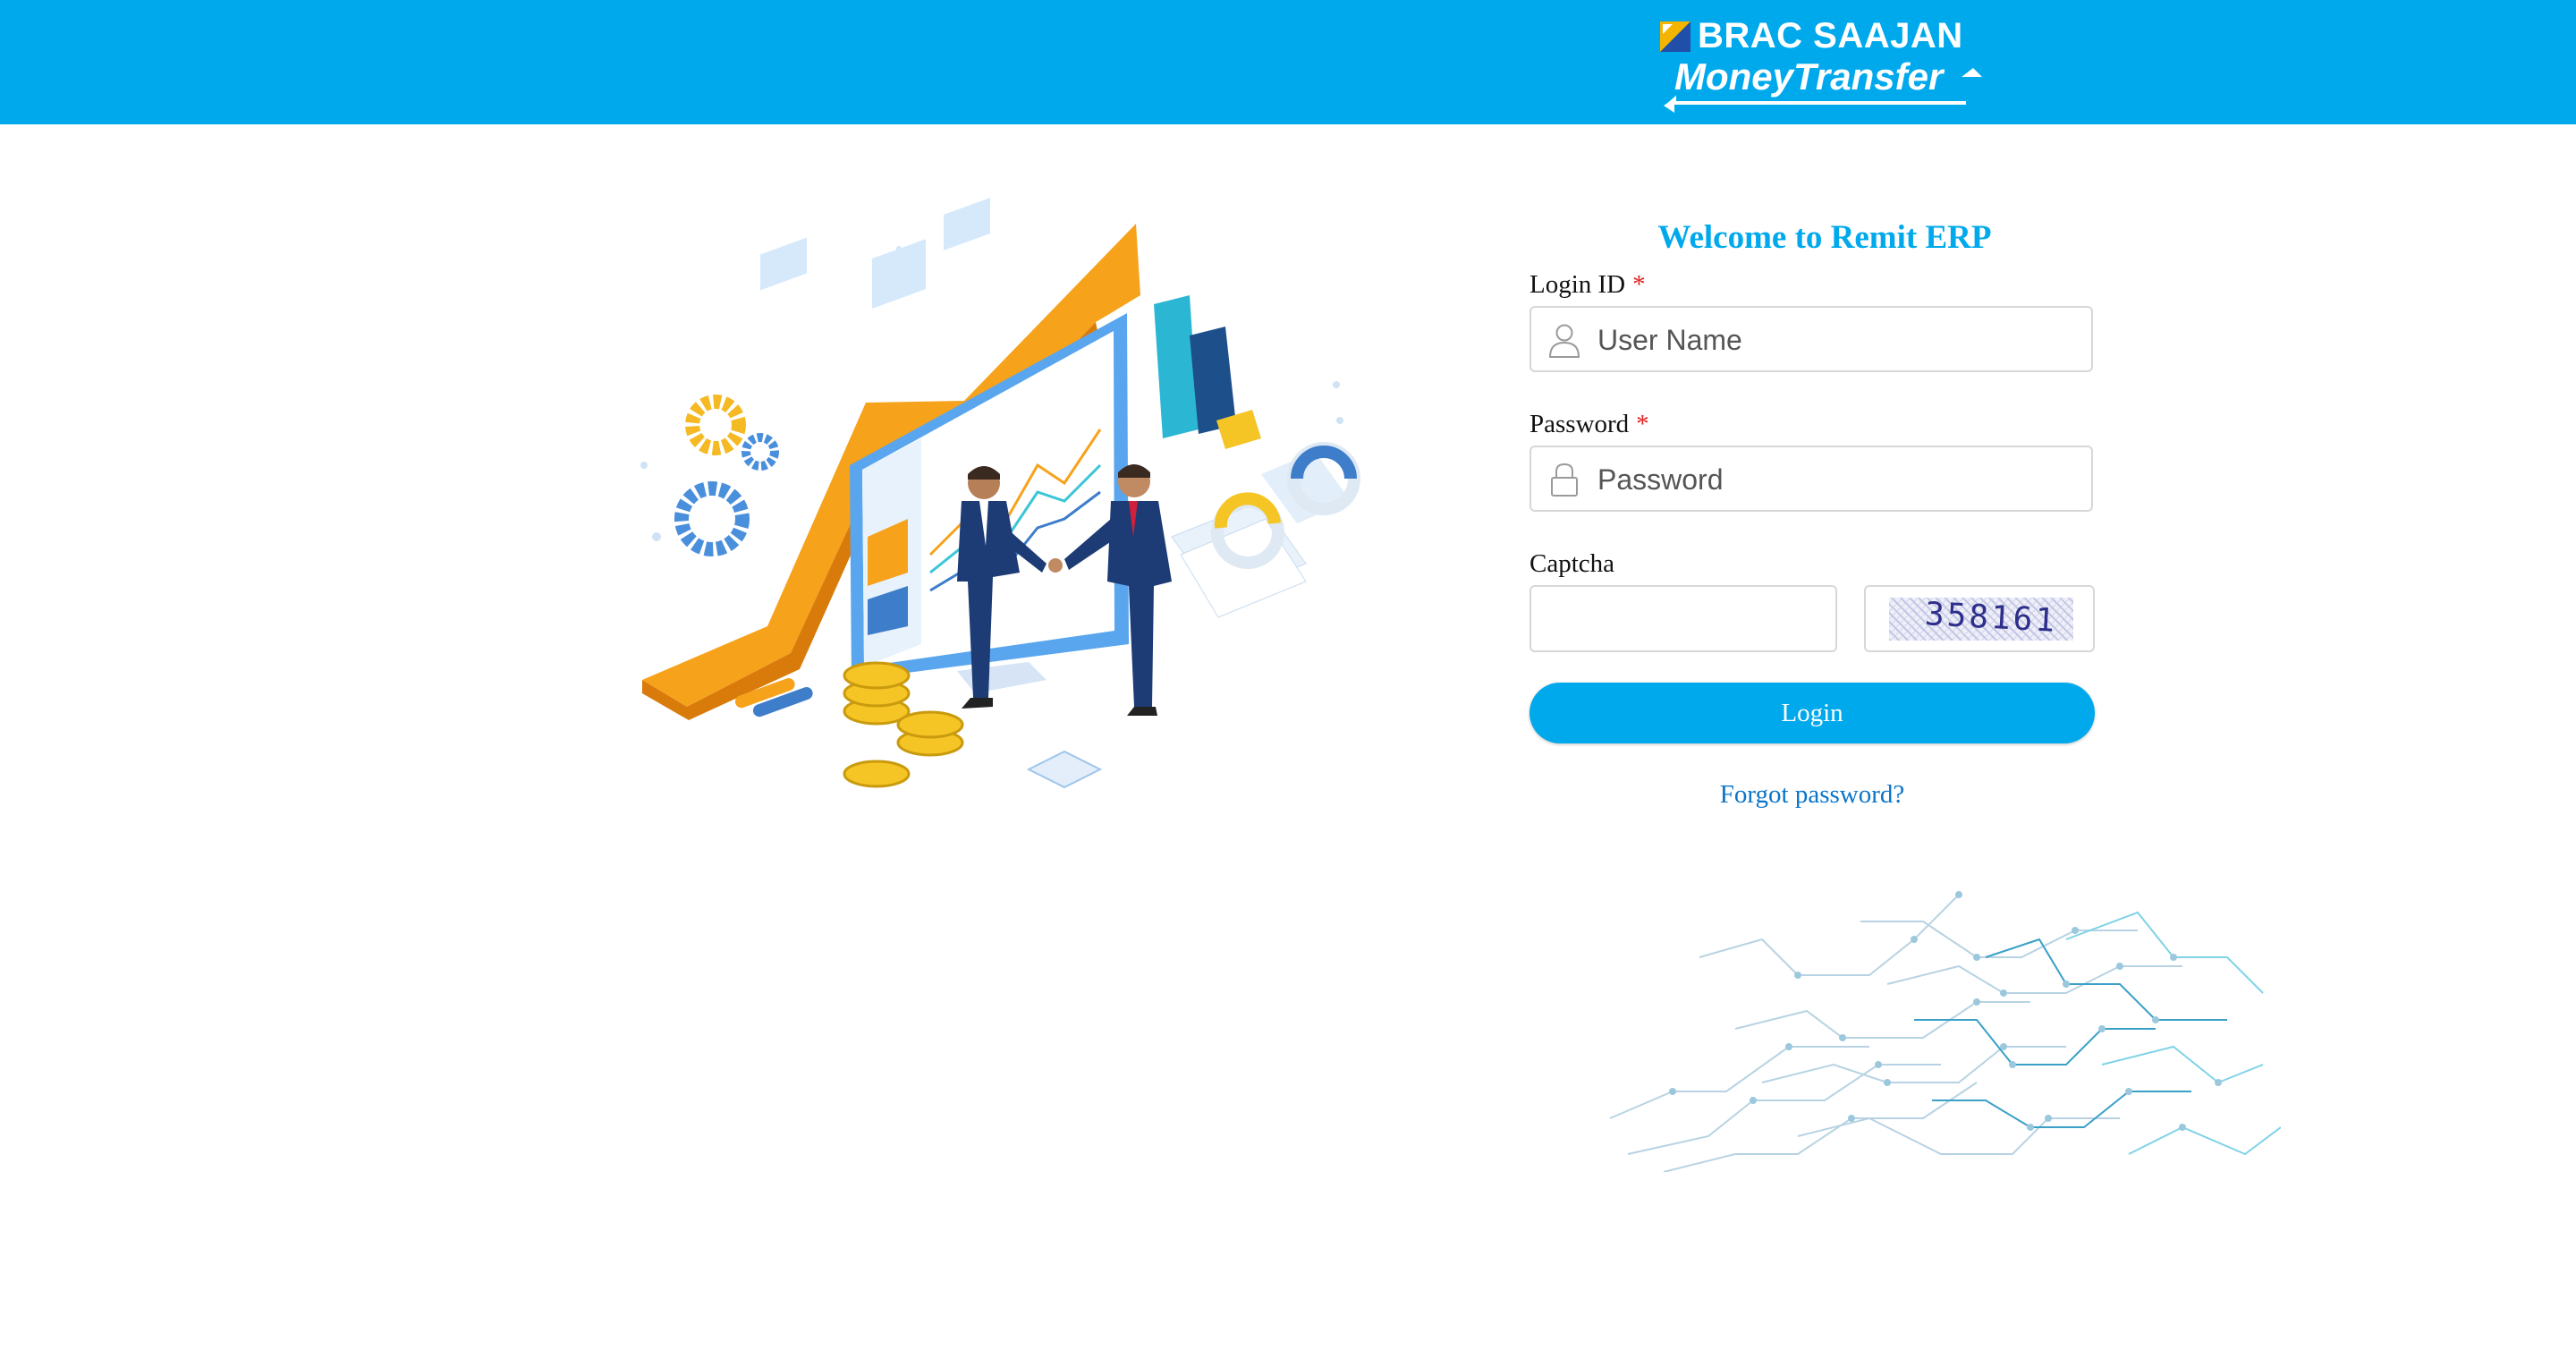  I want to click on welcome-title: Welcome to Remit ERP, so click(1824, 237).